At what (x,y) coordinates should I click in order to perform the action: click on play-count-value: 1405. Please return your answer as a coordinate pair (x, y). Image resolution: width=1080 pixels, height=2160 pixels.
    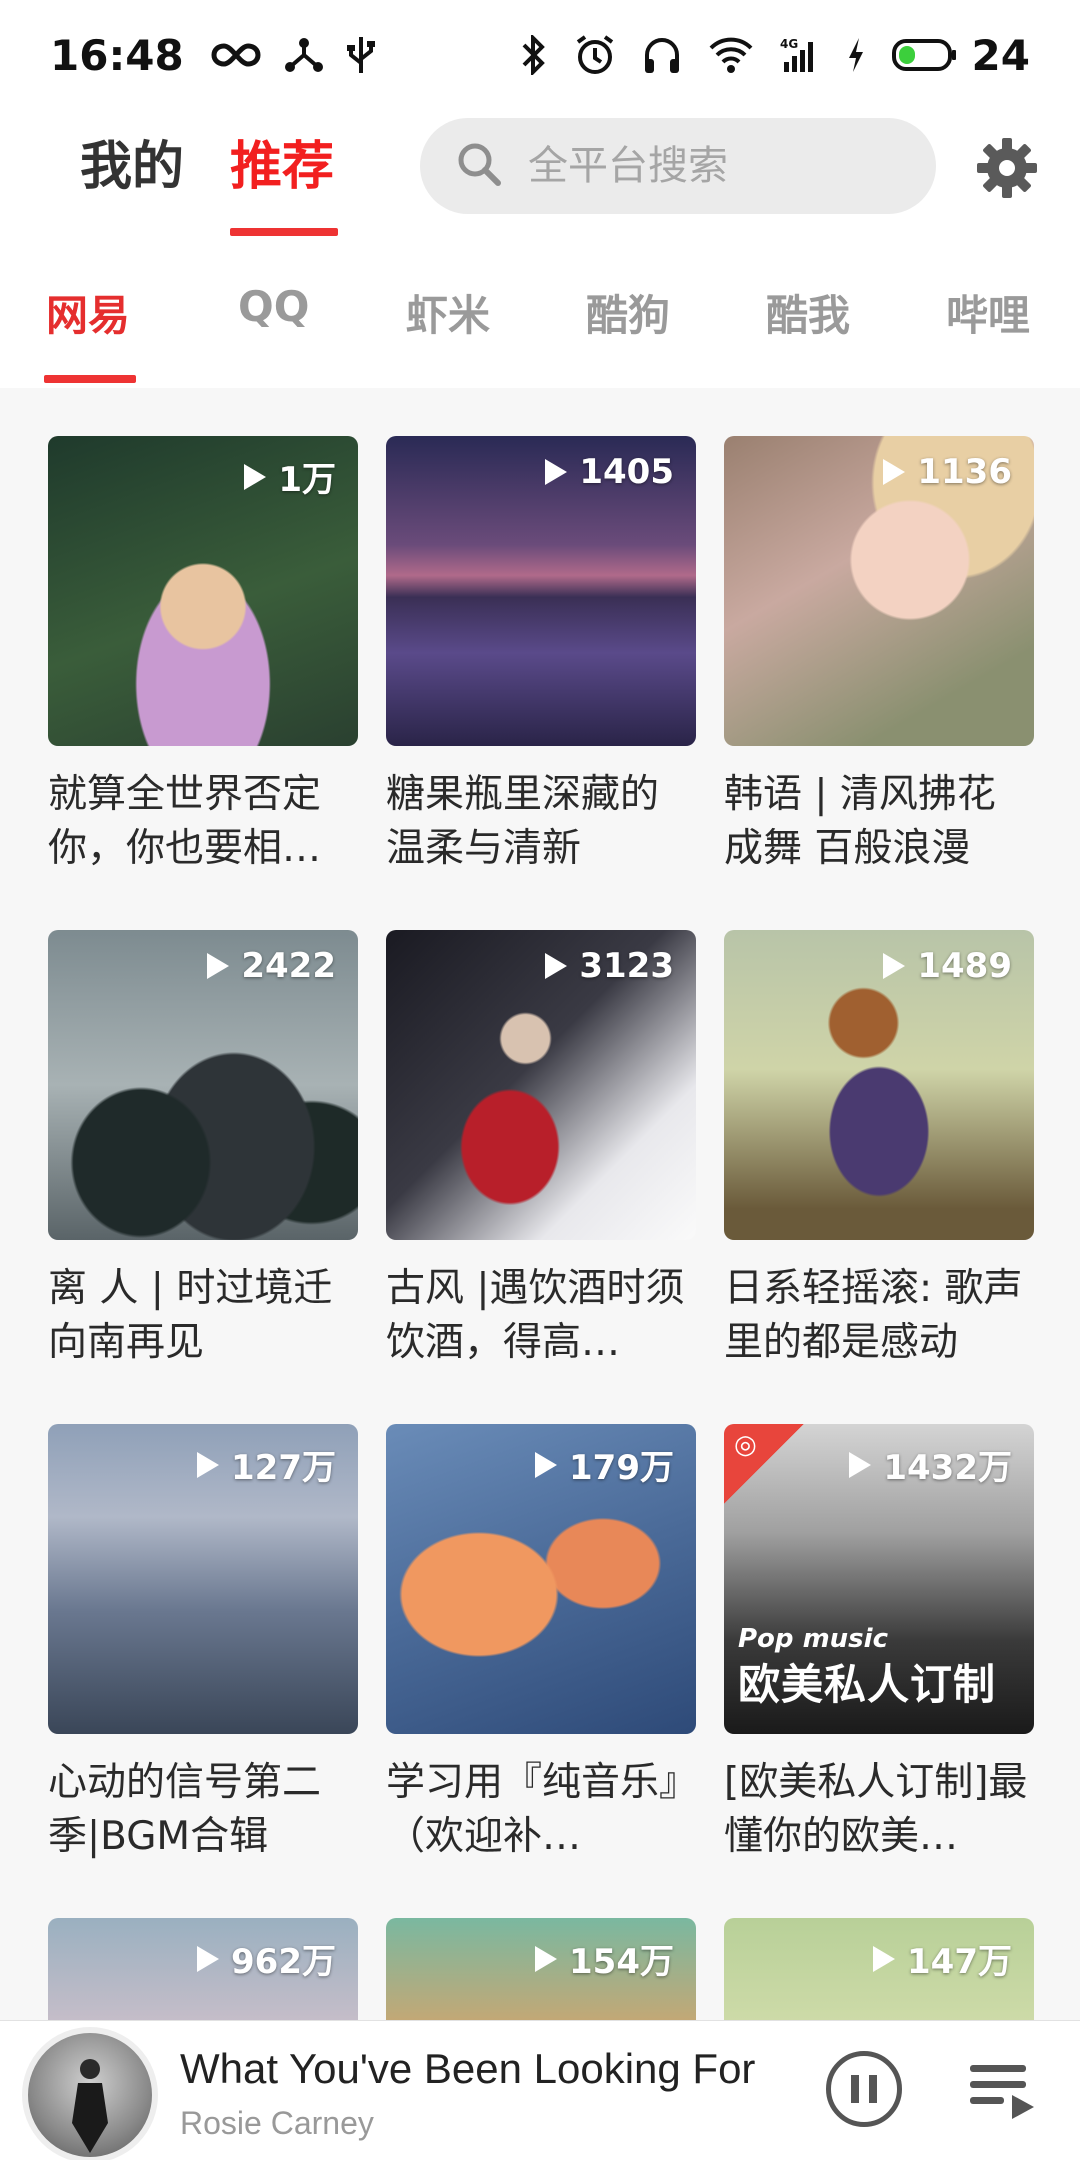
    Looking at the image, I should click on (626, 472).